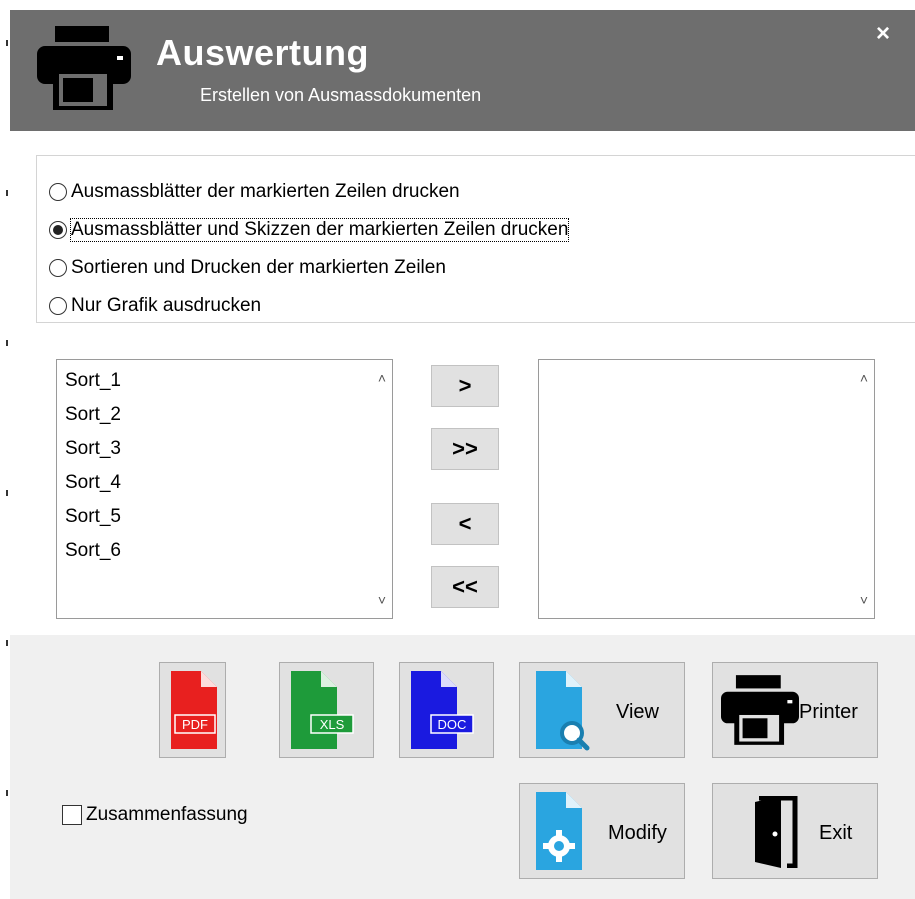  I want to click on list-item: Sort_5, so click(93, 517).